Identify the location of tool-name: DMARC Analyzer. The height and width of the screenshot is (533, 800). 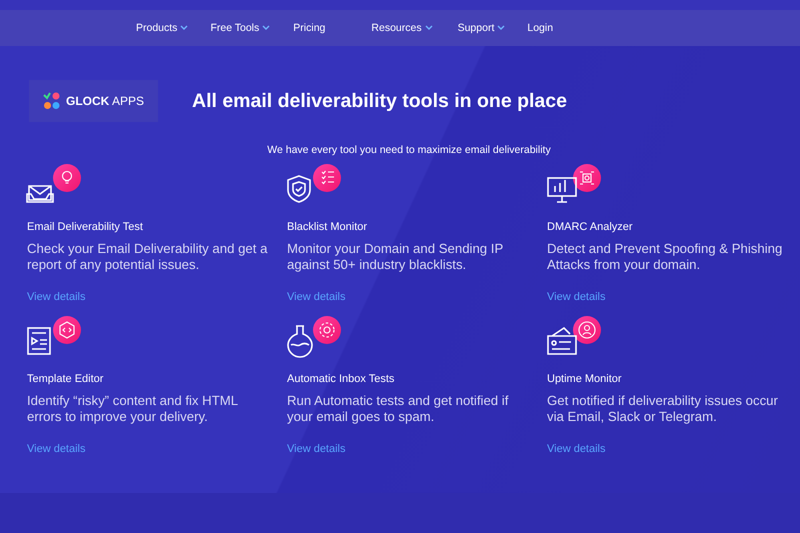
(590, 227).